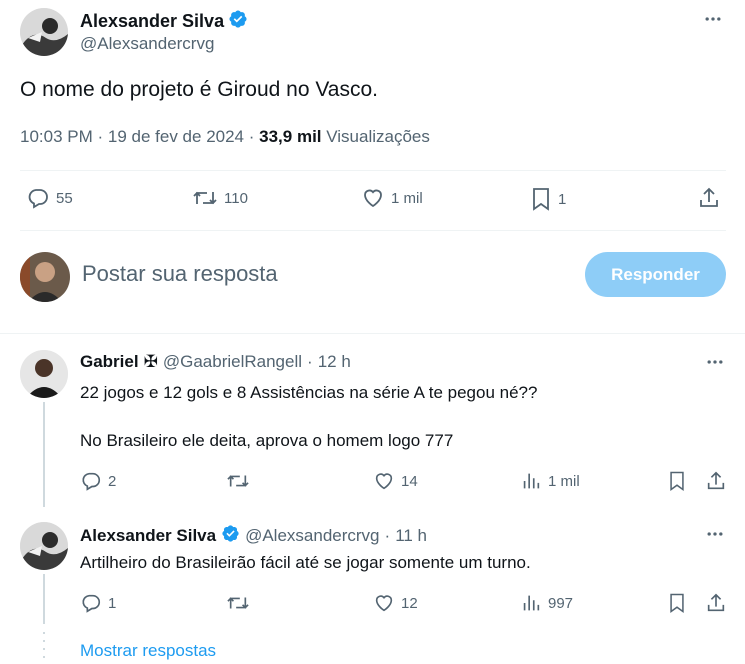 Image resolution: width=745 pixels, height=664 pixels. I want to click on views-button: 997, so click(546, 603).